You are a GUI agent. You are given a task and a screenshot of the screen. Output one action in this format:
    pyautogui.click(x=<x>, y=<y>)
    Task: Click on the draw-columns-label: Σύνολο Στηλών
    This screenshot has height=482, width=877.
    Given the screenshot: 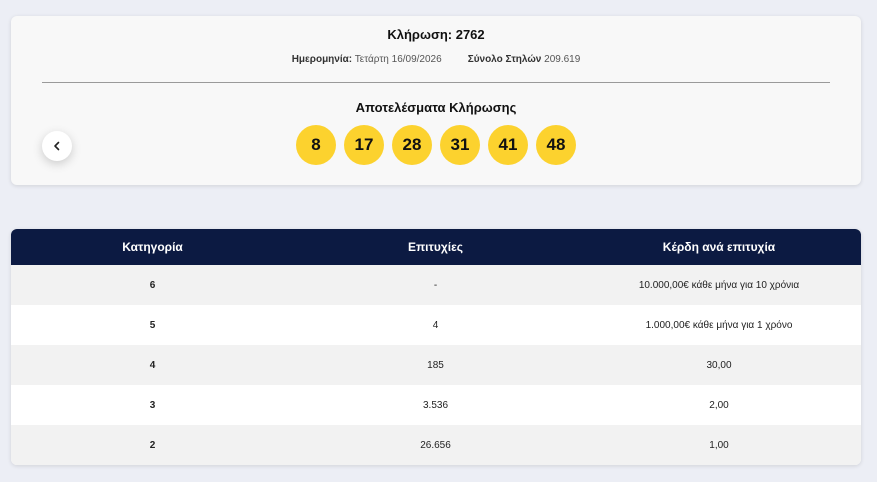 What is the action you would take?
    pyautogui.click(x=504, y=59)
    